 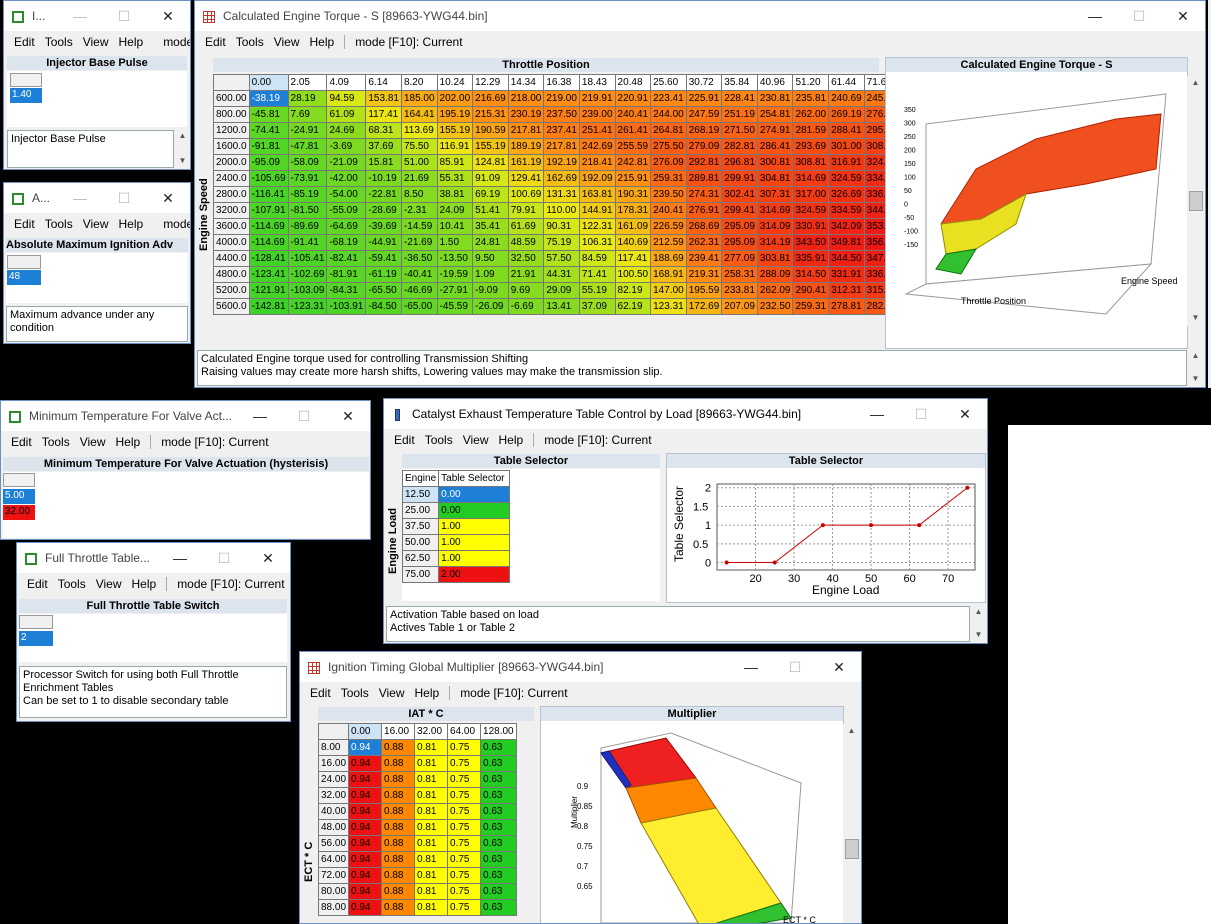 What do you see at coordinates (633, 274) in the screenshot?
I see `table-cell: 100.50` at bounding box center [633, 274].